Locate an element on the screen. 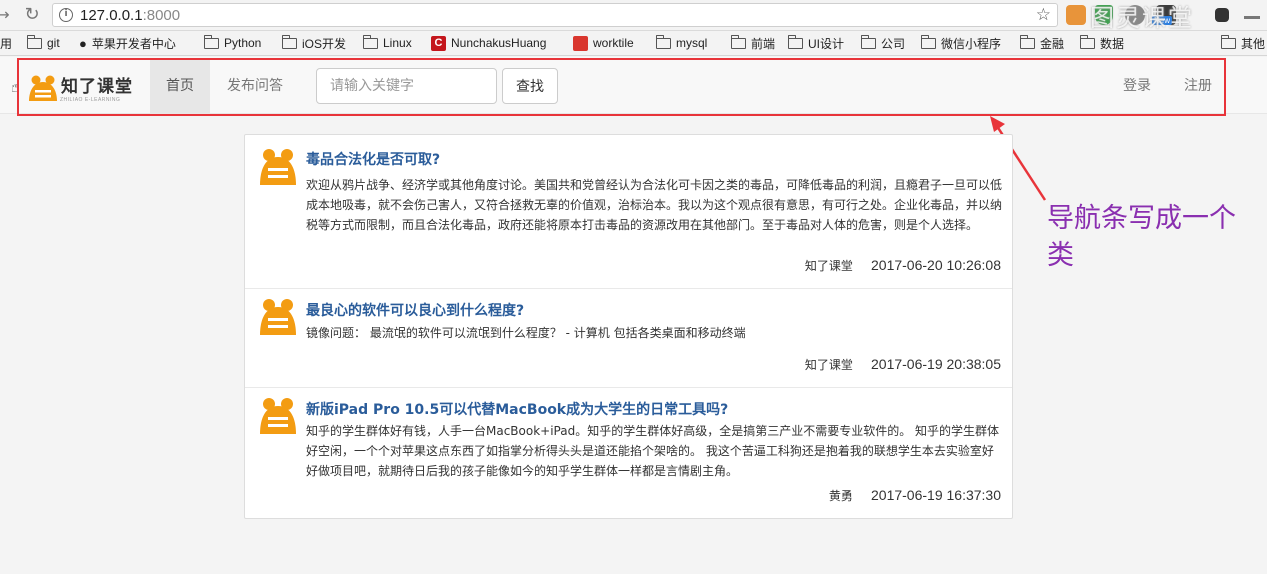 The image size is (1267, 574). question-time: 2017-06-19 16:37:30 is located at coordinates (936, 495).